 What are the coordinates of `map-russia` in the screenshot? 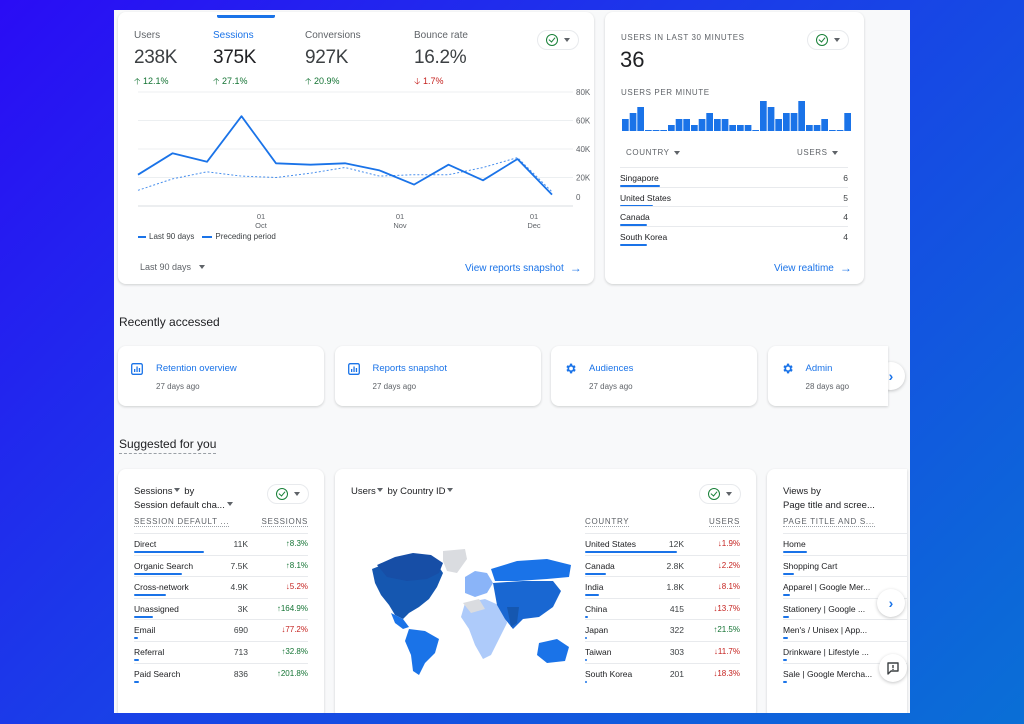 It's located at (531, 570).